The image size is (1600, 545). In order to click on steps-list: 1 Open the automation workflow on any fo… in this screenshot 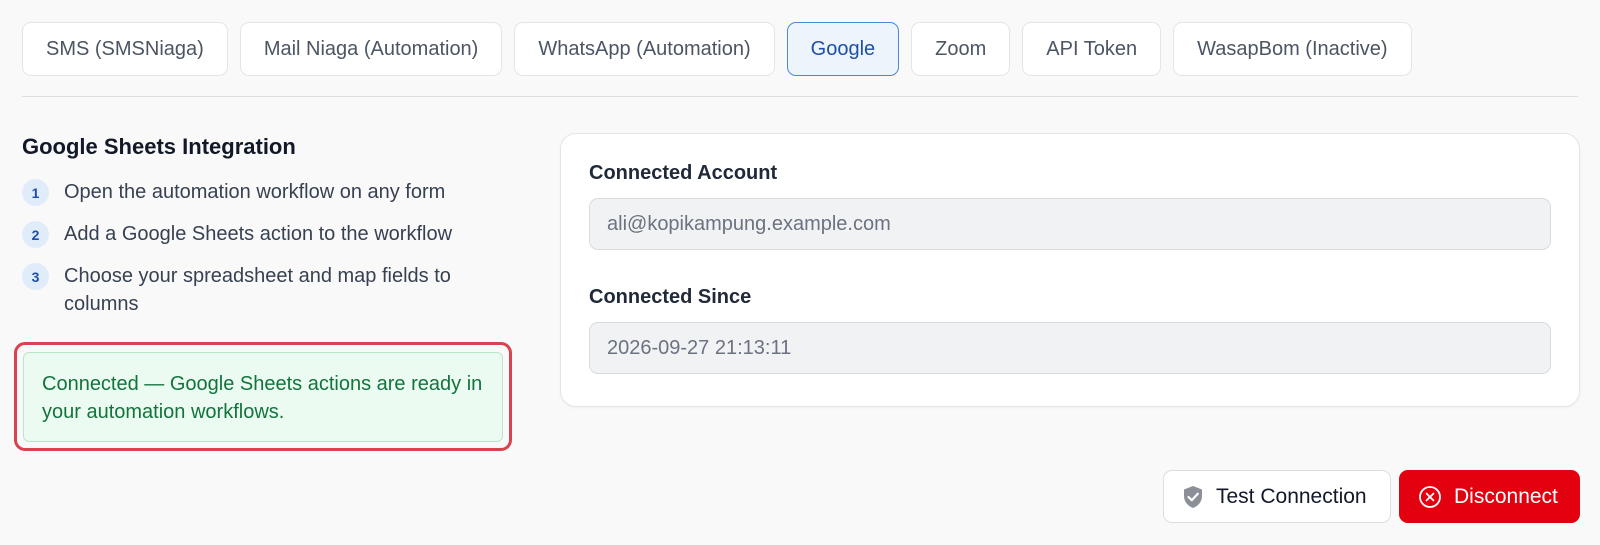, I will do `click(267, 248)`.